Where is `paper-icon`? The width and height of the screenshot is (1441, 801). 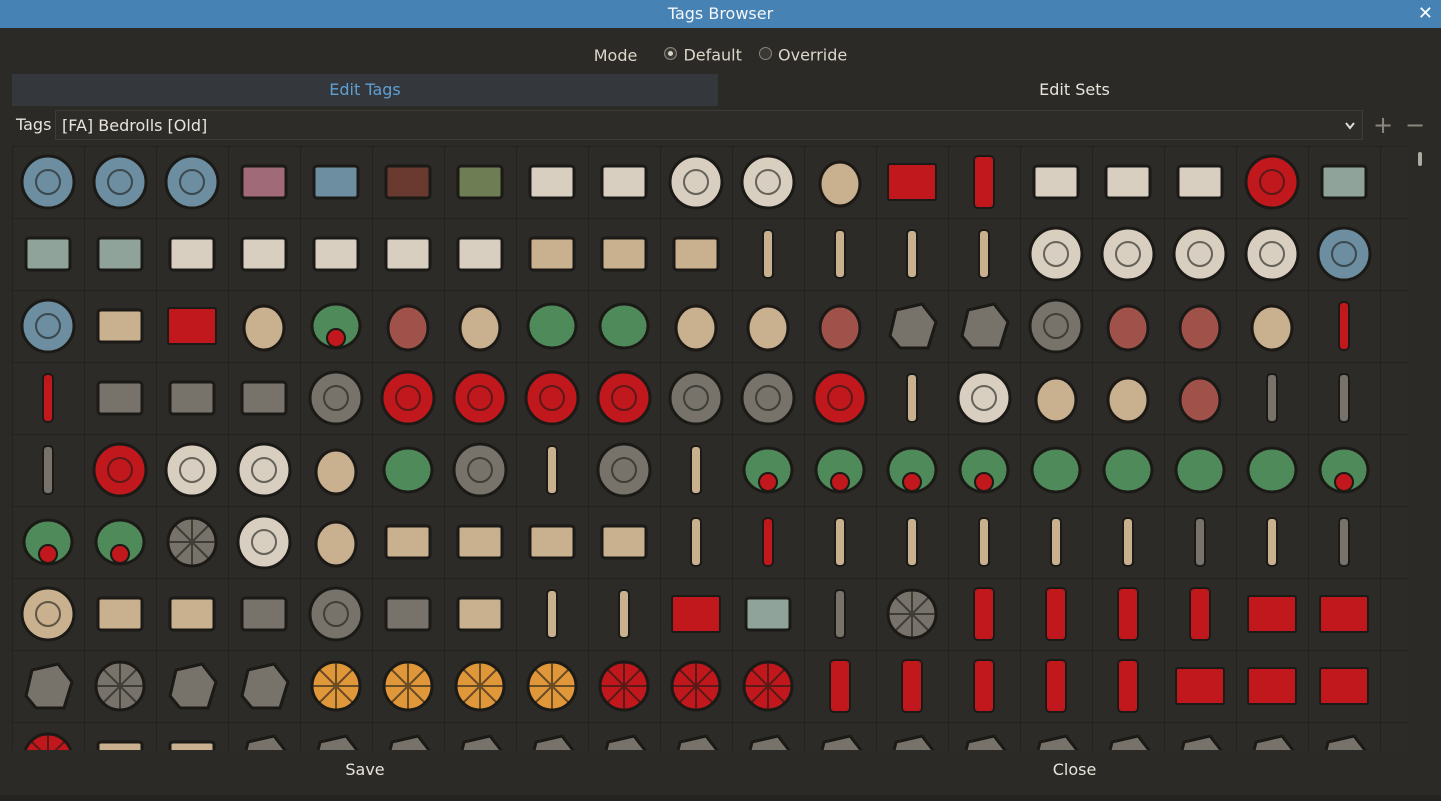
paper-icon is located at coordinates (408, 254).